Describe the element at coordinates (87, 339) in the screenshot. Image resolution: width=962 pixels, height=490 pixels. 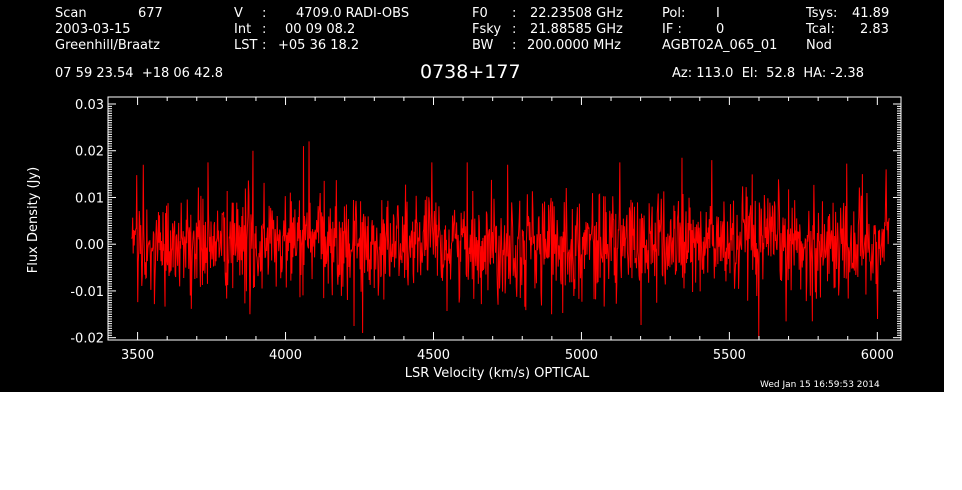
I see `y-tick-label: -0.02` at that location.